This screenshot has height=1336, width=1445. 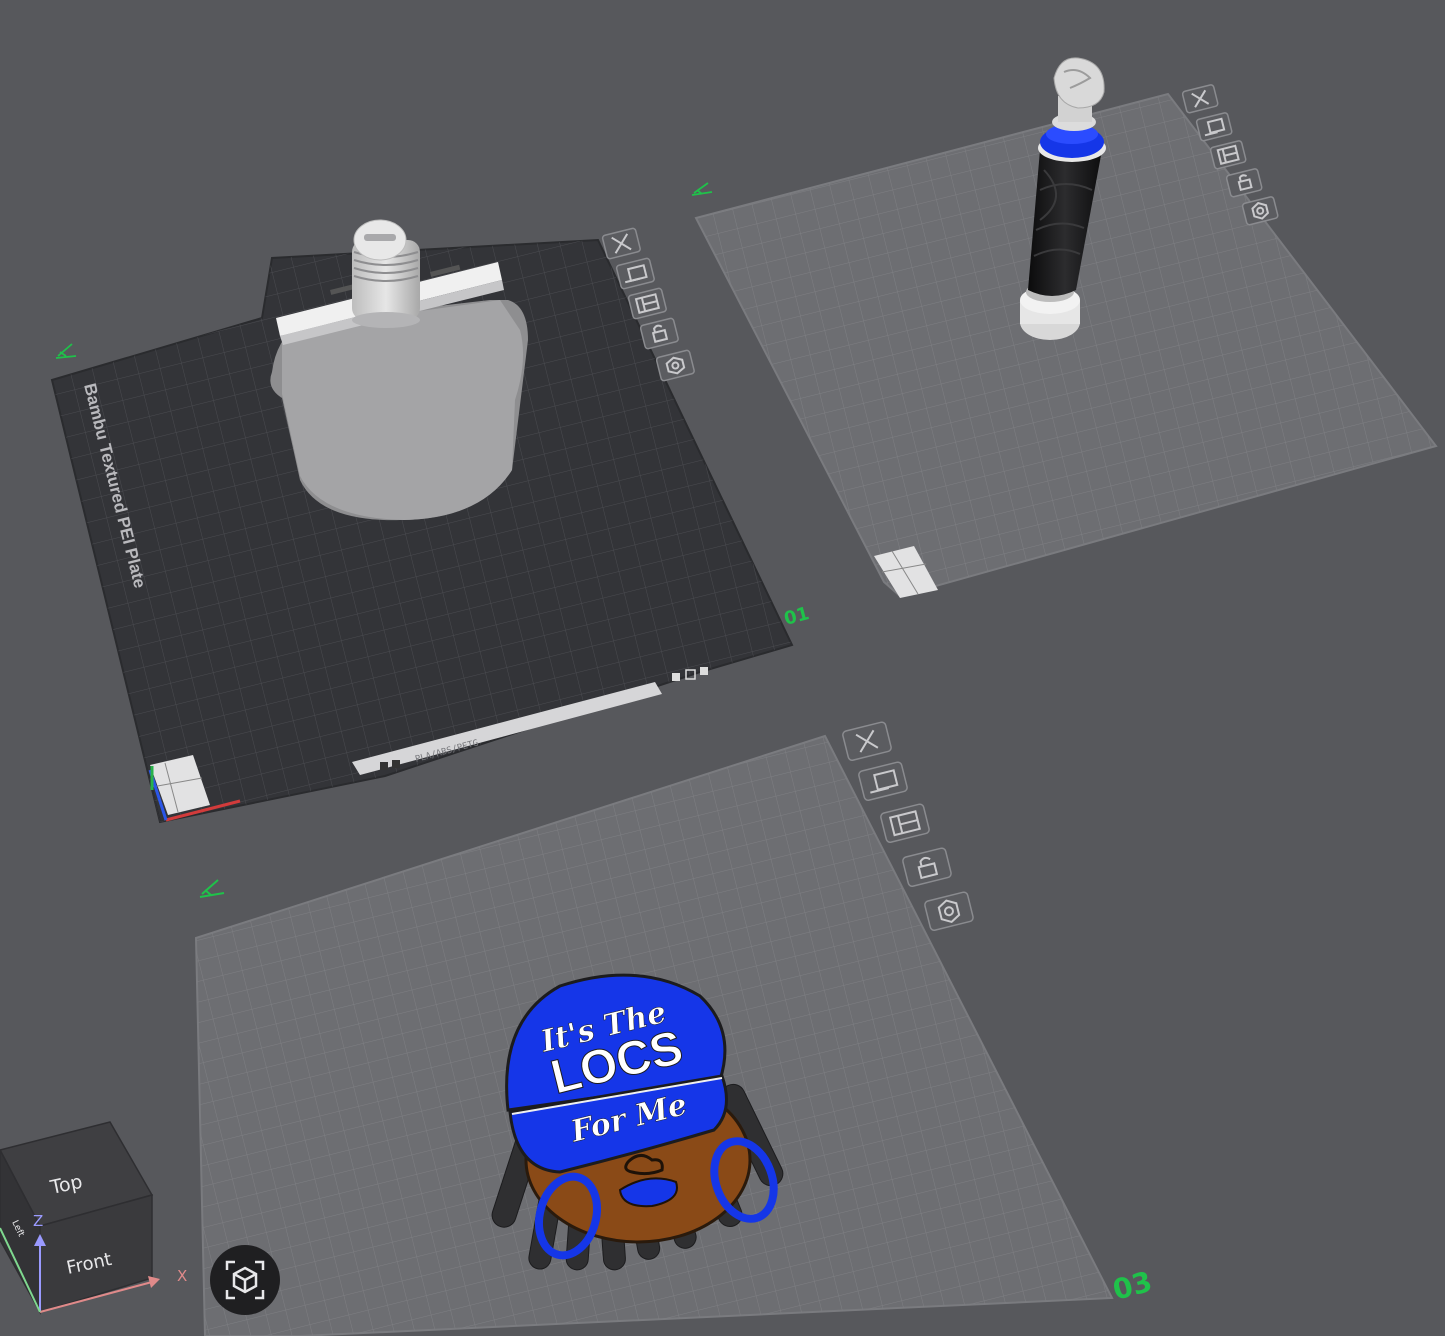 I want to click on view-cube: Top Front Left Z X, so click(x=93, y=1218).